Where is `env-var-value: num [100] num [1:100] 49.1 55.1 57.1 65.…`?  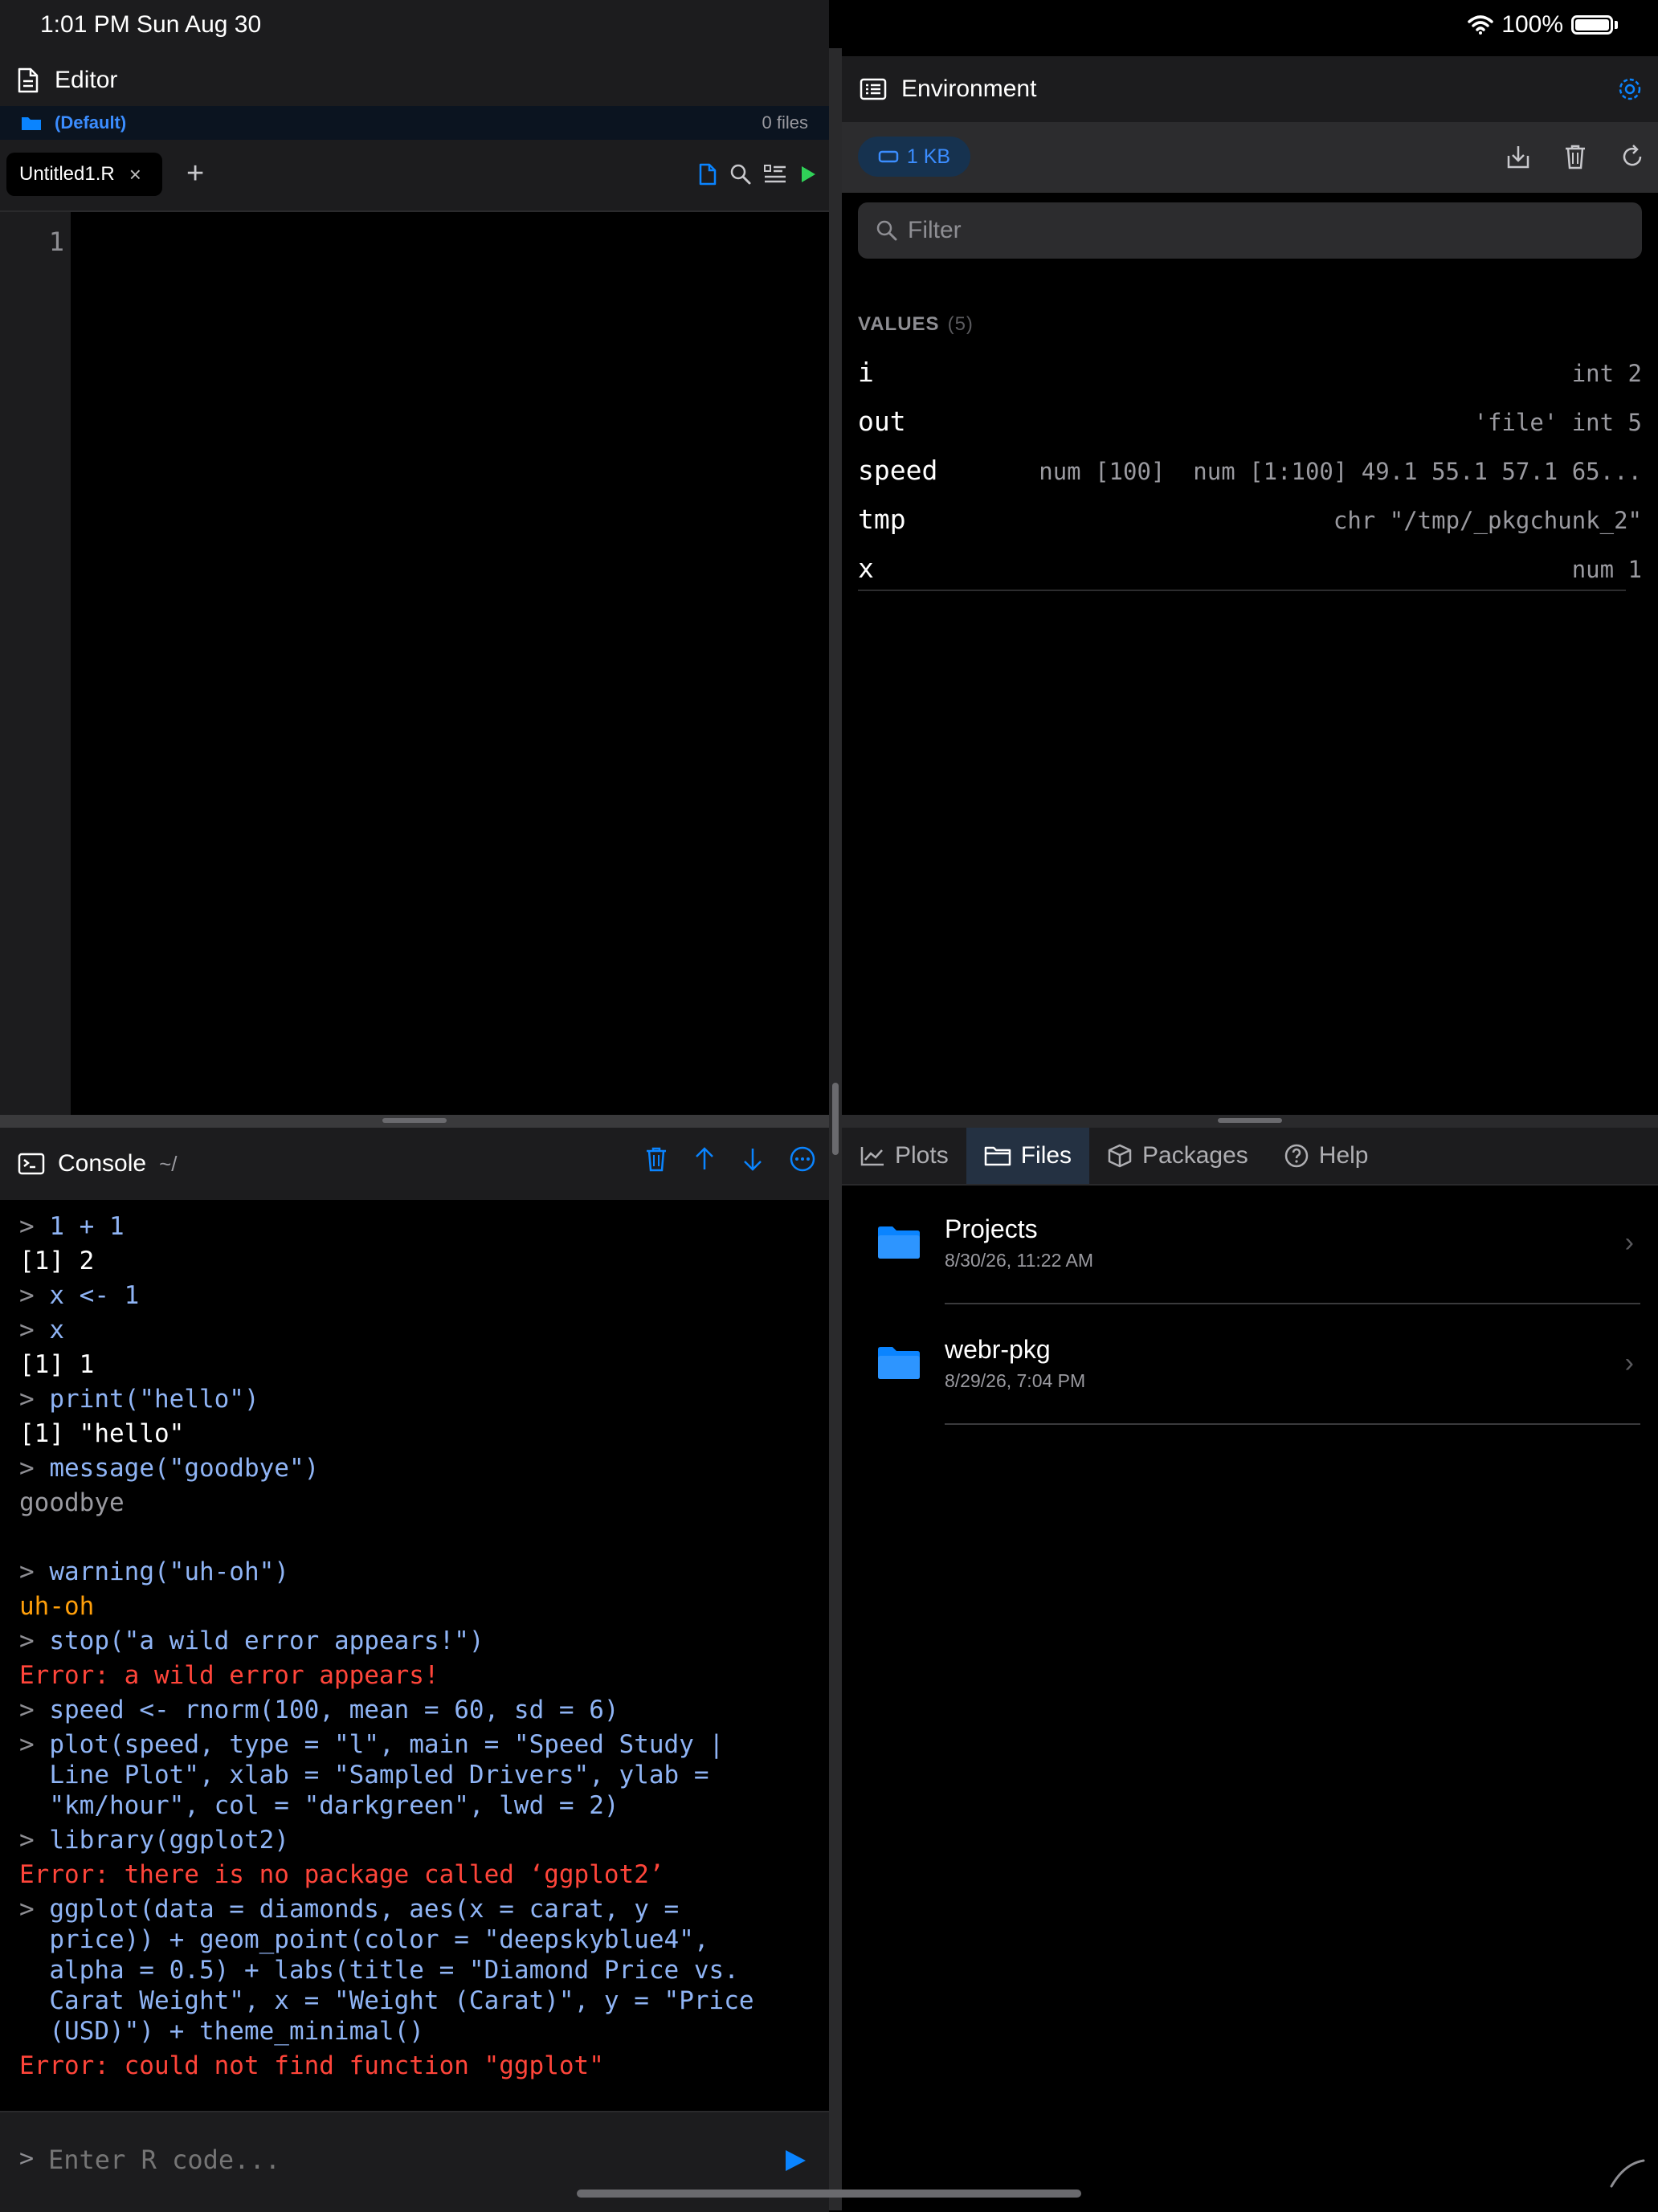
env-var-value: num [100] num [1:100] 49.1 55.1 57.1 65.… is located at coordinates (1340, 471).